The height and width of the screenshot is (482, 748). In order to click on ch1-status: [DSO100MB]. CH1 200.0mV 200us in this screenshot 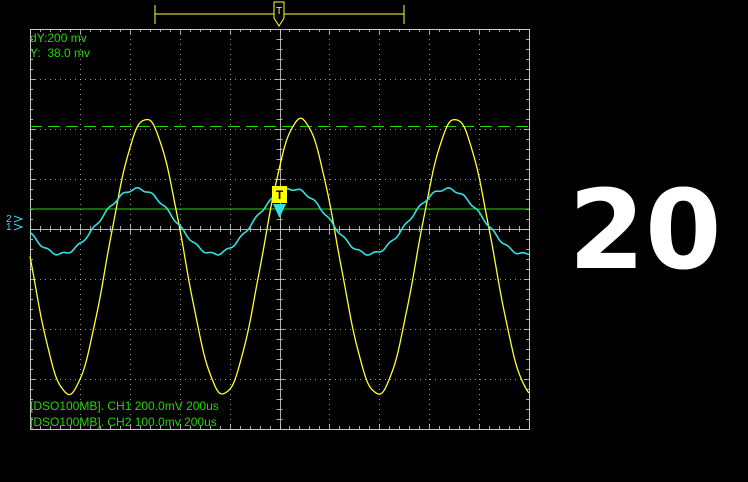, I will do `click(124, 406)`.